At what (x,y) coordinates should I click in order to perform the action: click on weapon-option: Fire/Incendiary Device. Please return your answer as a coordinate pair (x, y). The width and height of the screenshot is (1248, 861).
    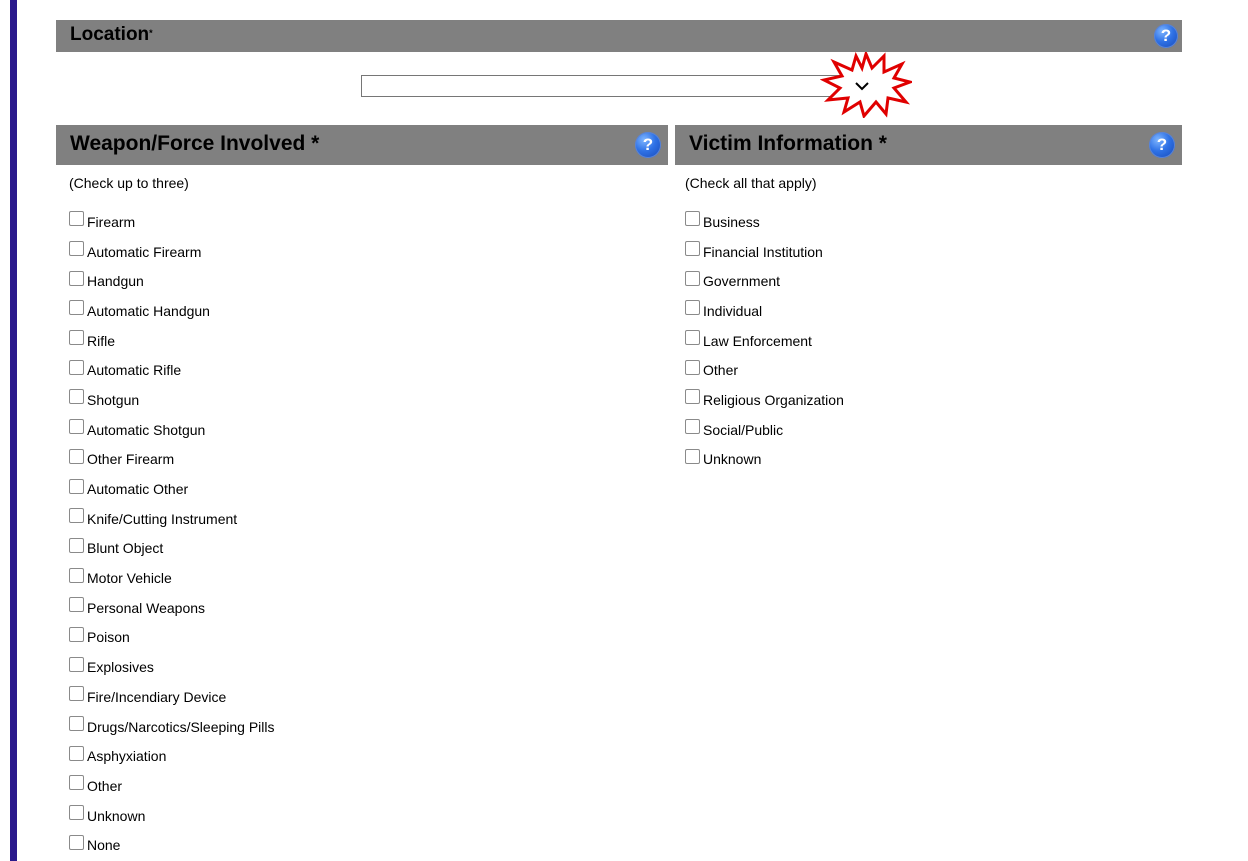
    Looking at the image, I should click on (172, 697).